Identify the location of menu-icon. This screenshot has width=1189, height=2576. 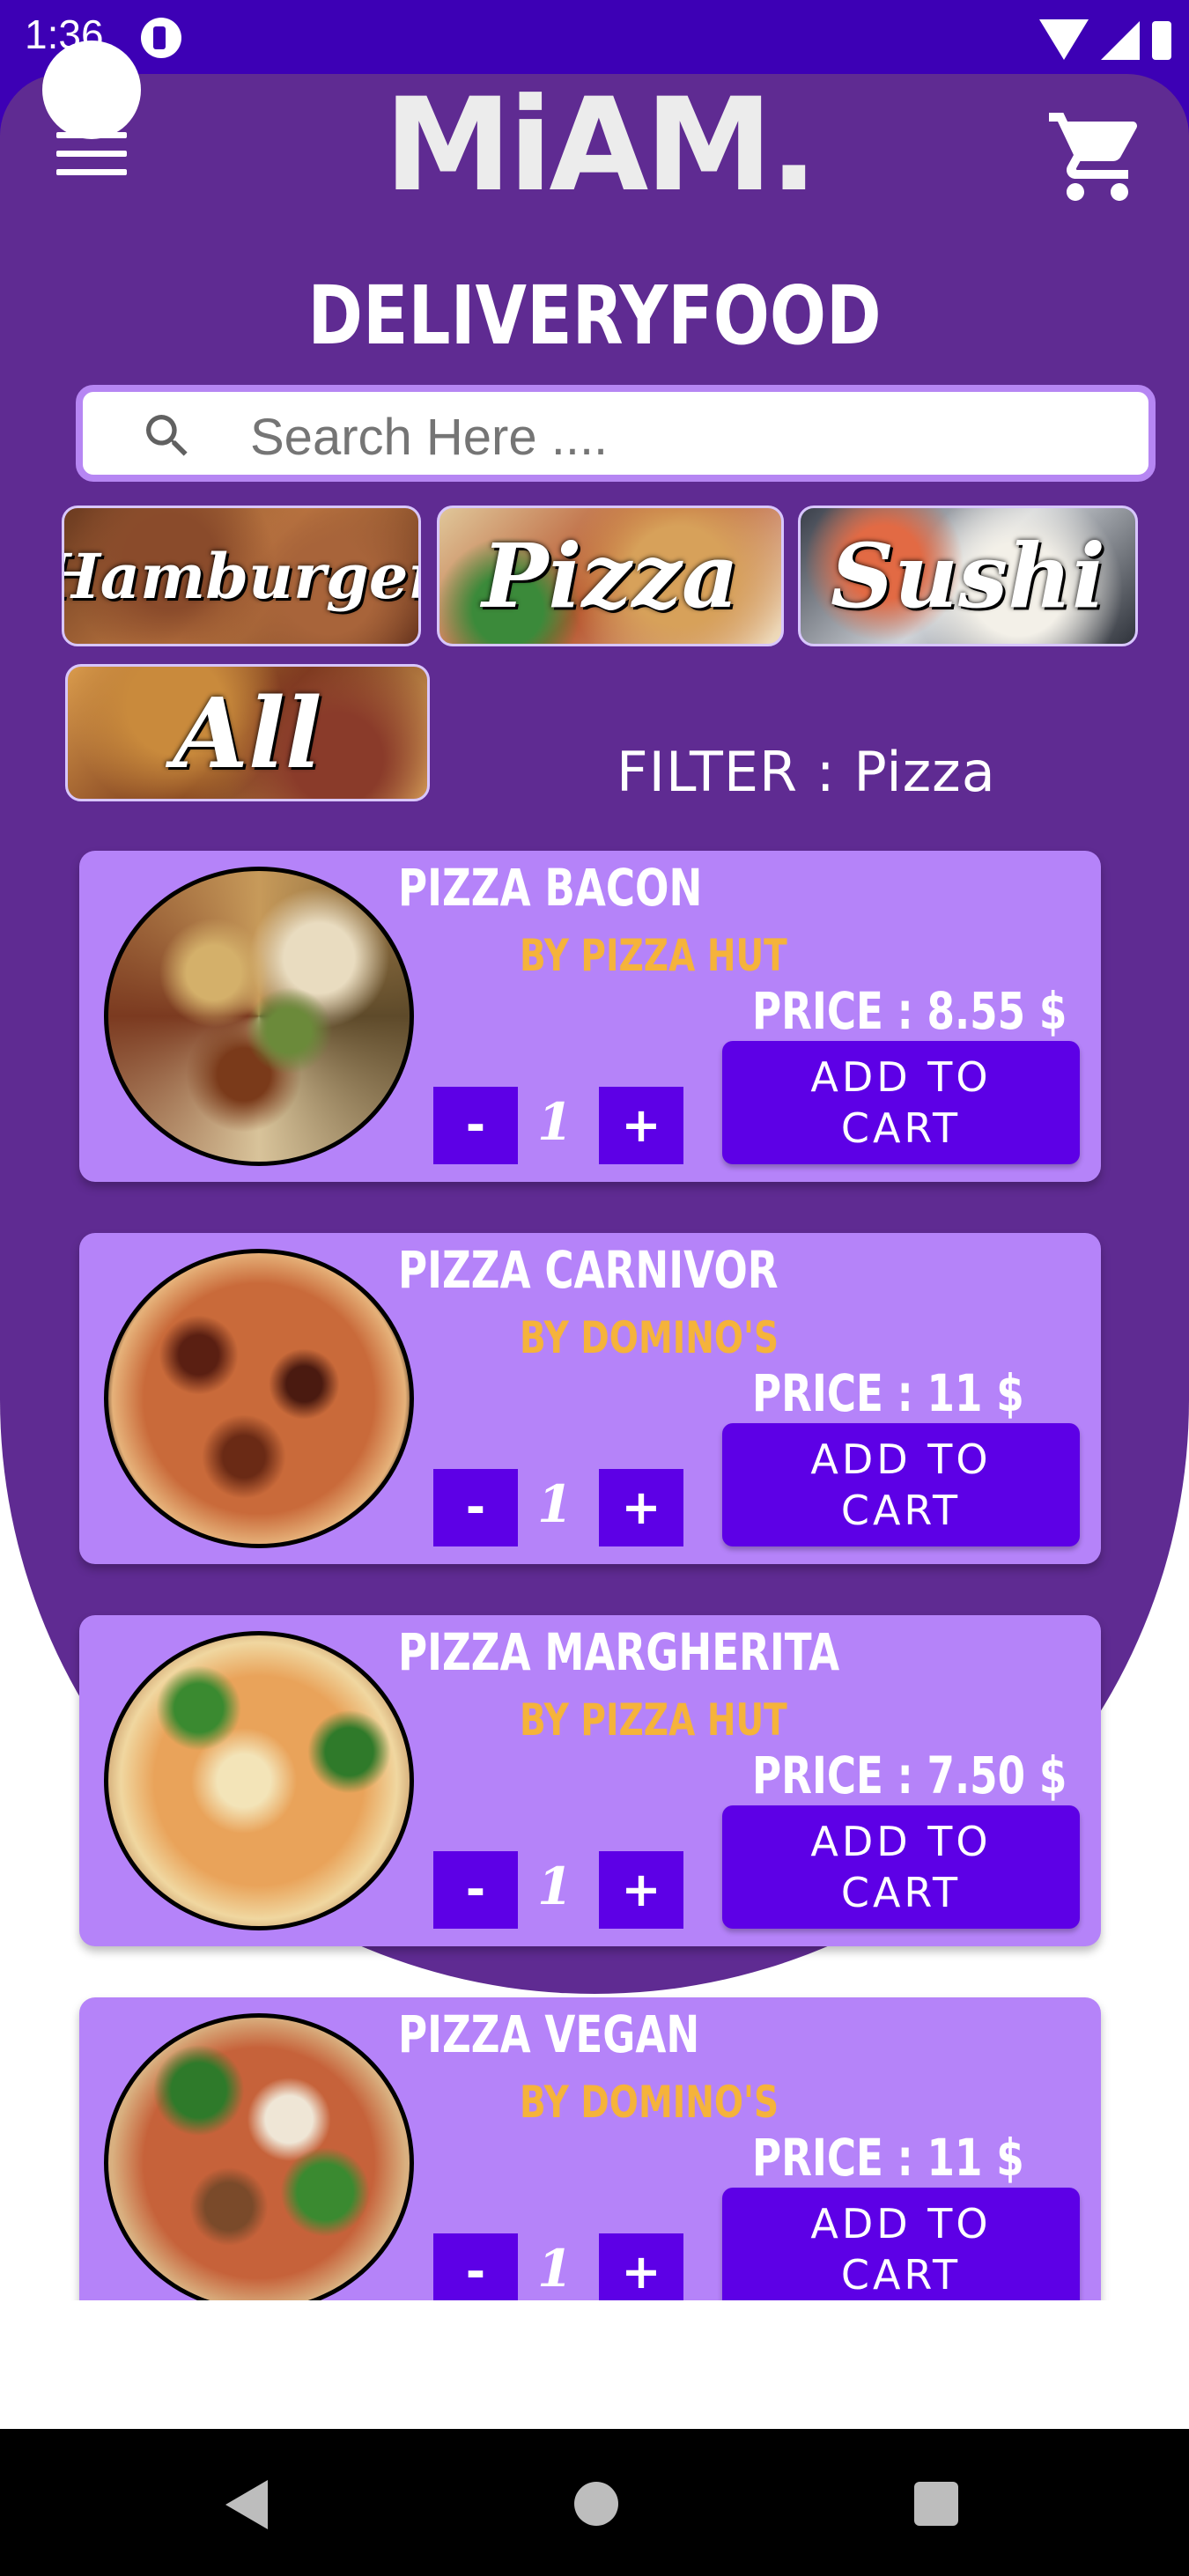
(91, 157).